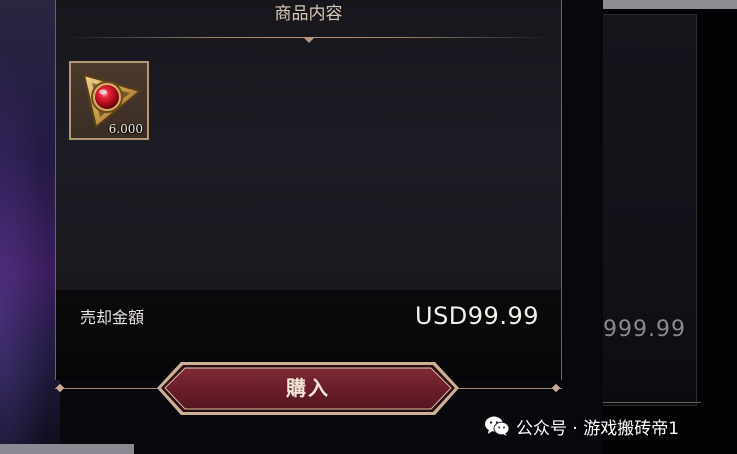  I want to click on buy-button-label: 購入, so click(308, 388).